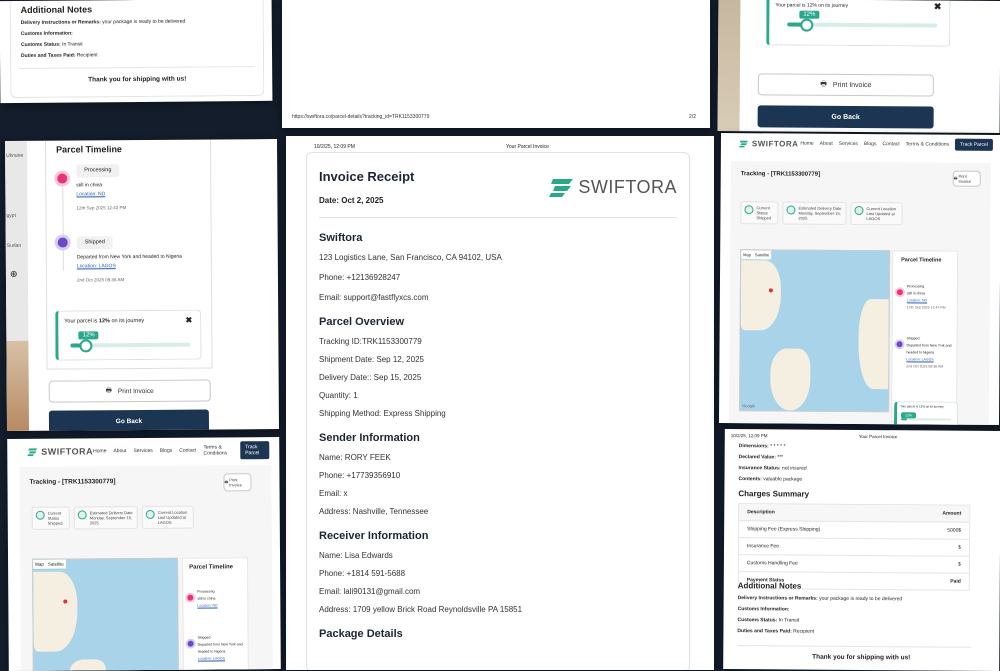 This screenshot has width=1000, height=671. What do you see at coordinates (749, 406) in the screenshot?
I see `map-footer: Google` at bounding box center [749, 406].